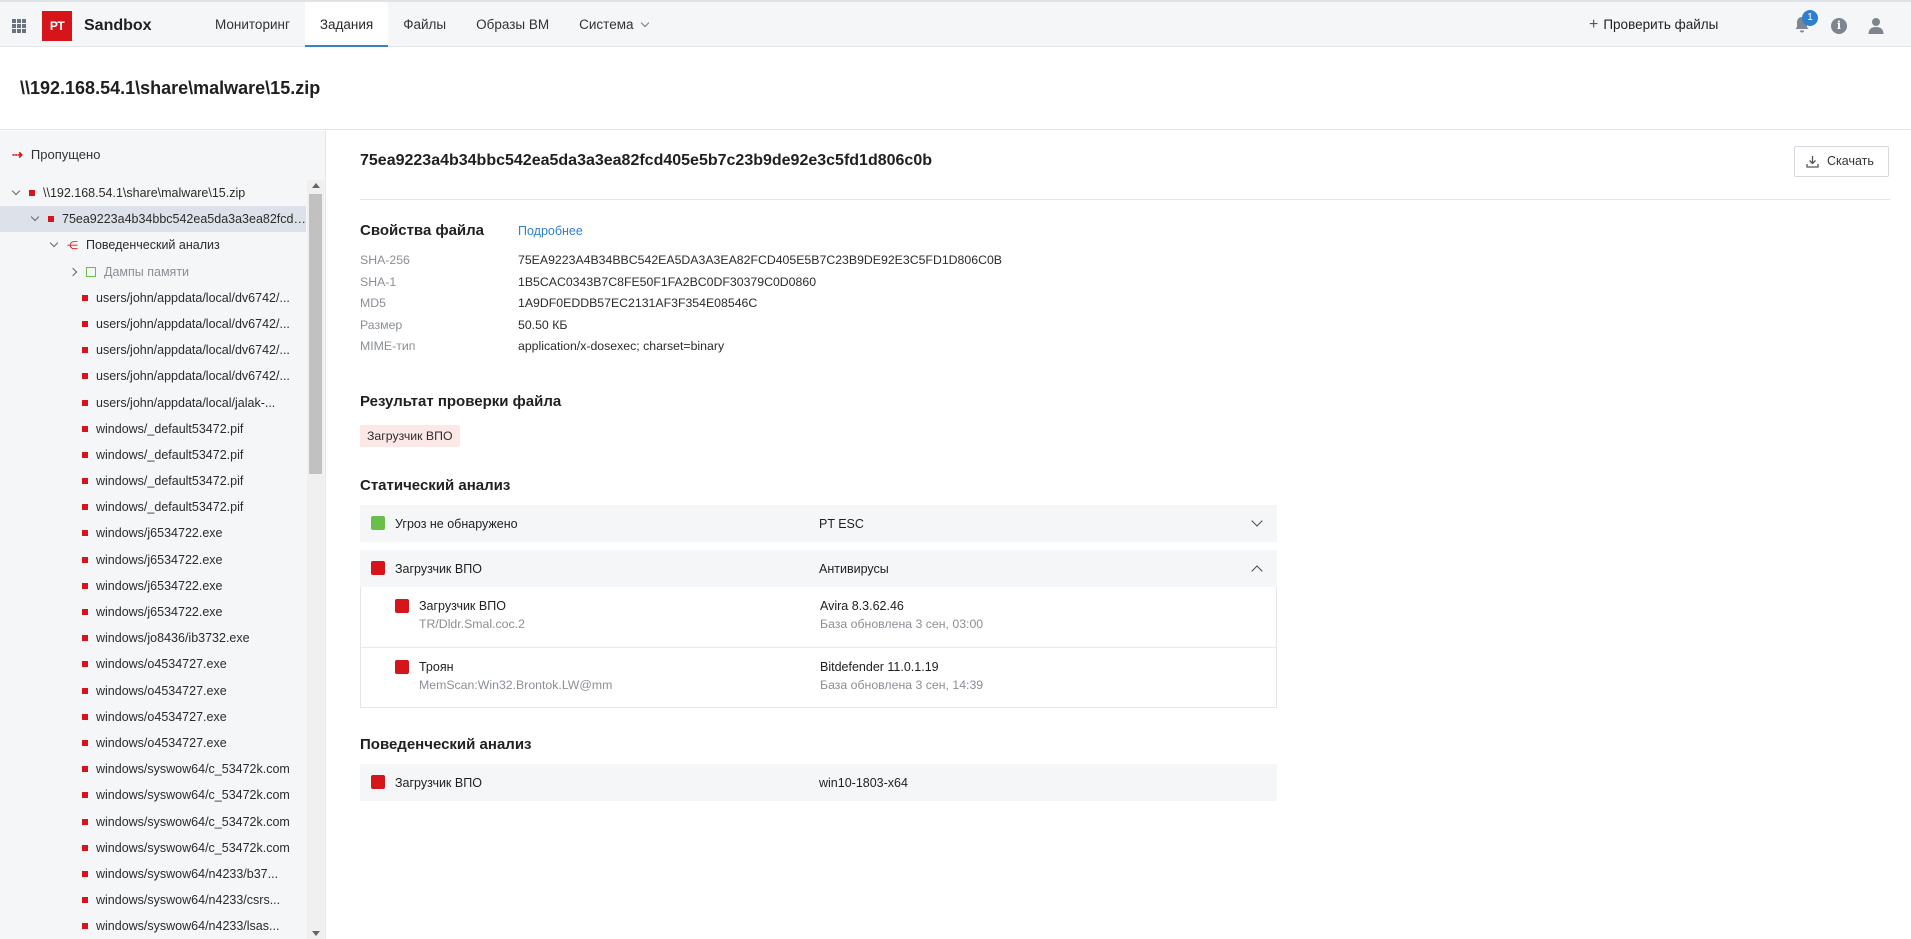 The image size is (1911, 939). What do you see at coordinates (378, 281) in the screenshot?
I see `prop-label: SHA-1` at bounding box center [378, 281].